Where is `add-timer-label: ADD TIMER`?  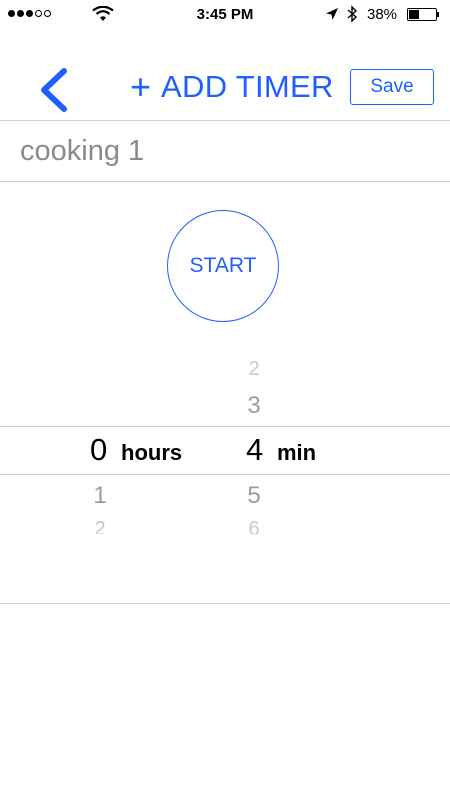 add-timer-label: ADD TIMER is located at coordinates (247, 86).